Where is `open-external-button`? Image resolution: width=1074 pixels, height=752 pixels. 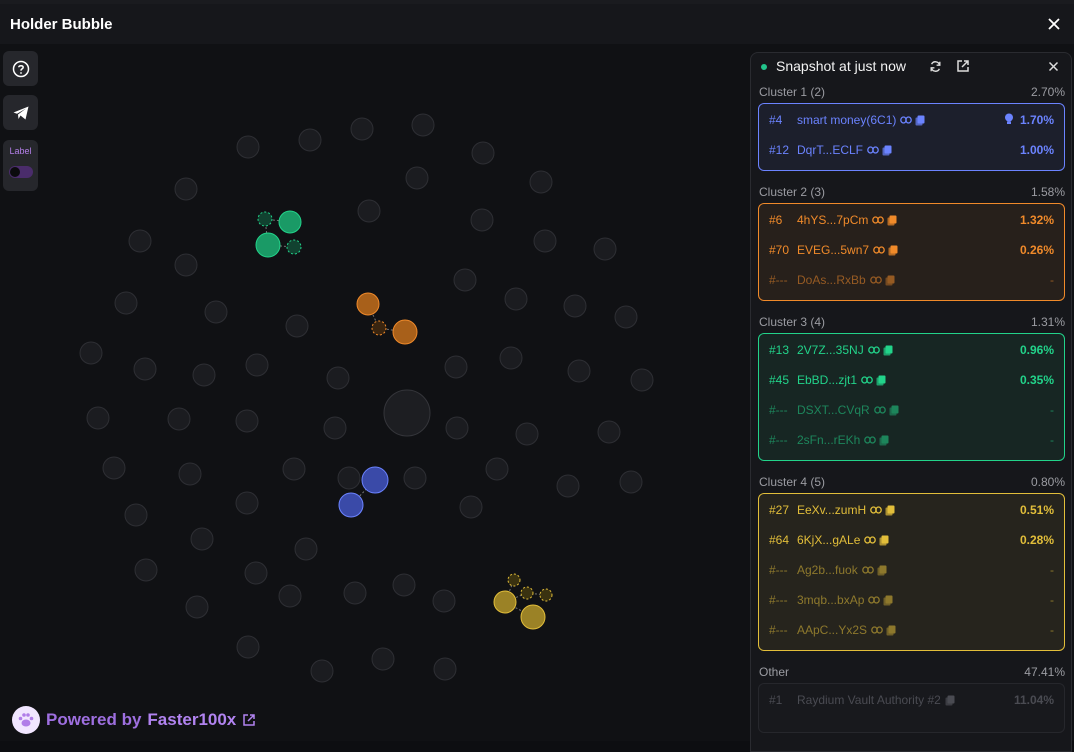
open-external-button is located at coordinates (963, 66).